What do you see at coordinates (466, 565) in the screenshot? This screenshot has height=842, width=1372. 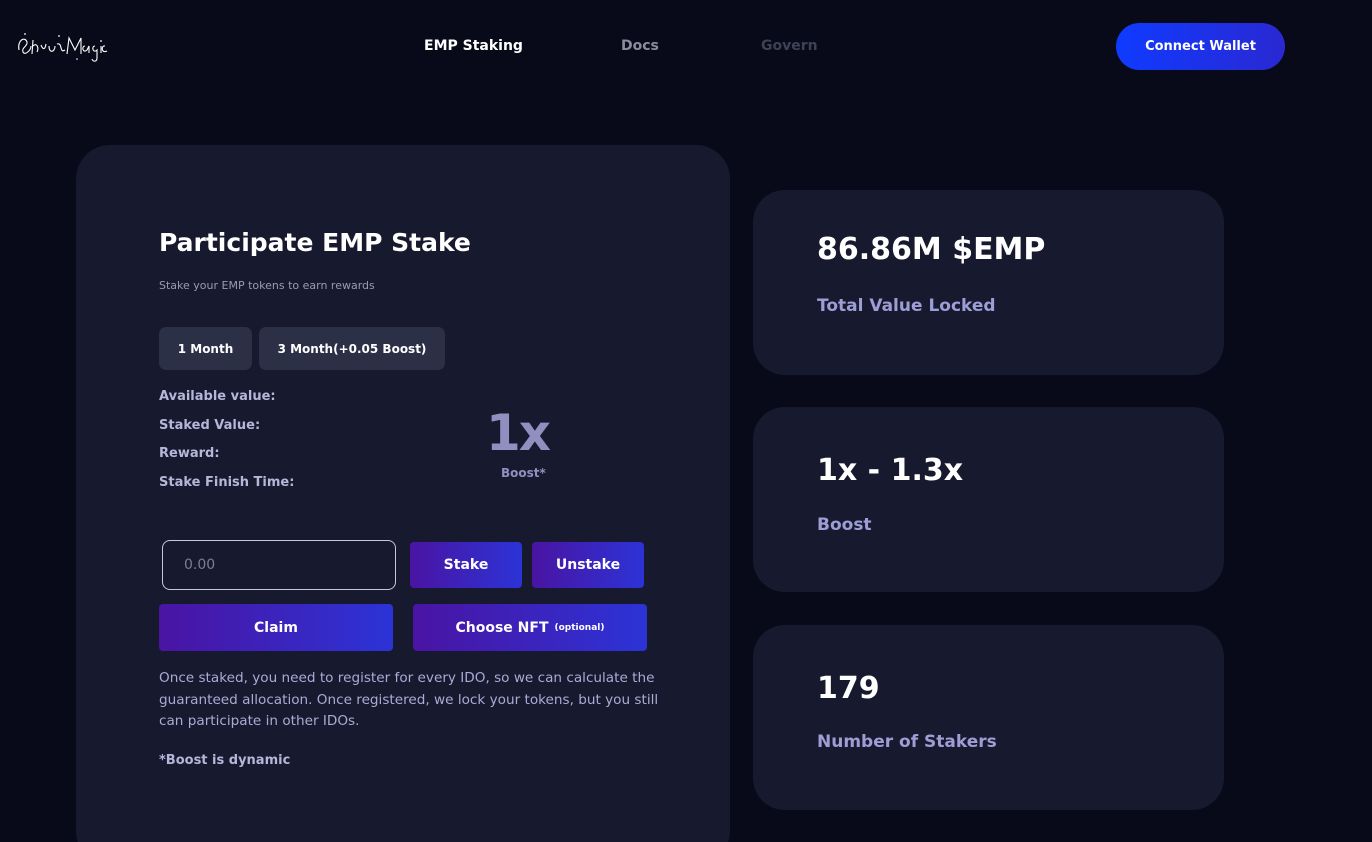 I see `stake-button: Stake` at bounding box center [466, 565].